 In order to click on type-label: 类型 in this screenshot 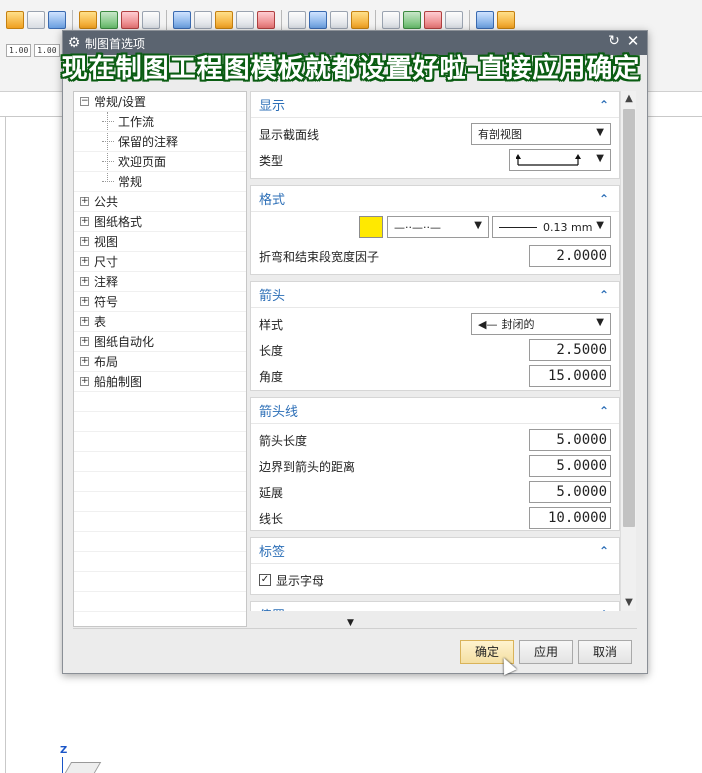, I will do `click(271, 160)`.